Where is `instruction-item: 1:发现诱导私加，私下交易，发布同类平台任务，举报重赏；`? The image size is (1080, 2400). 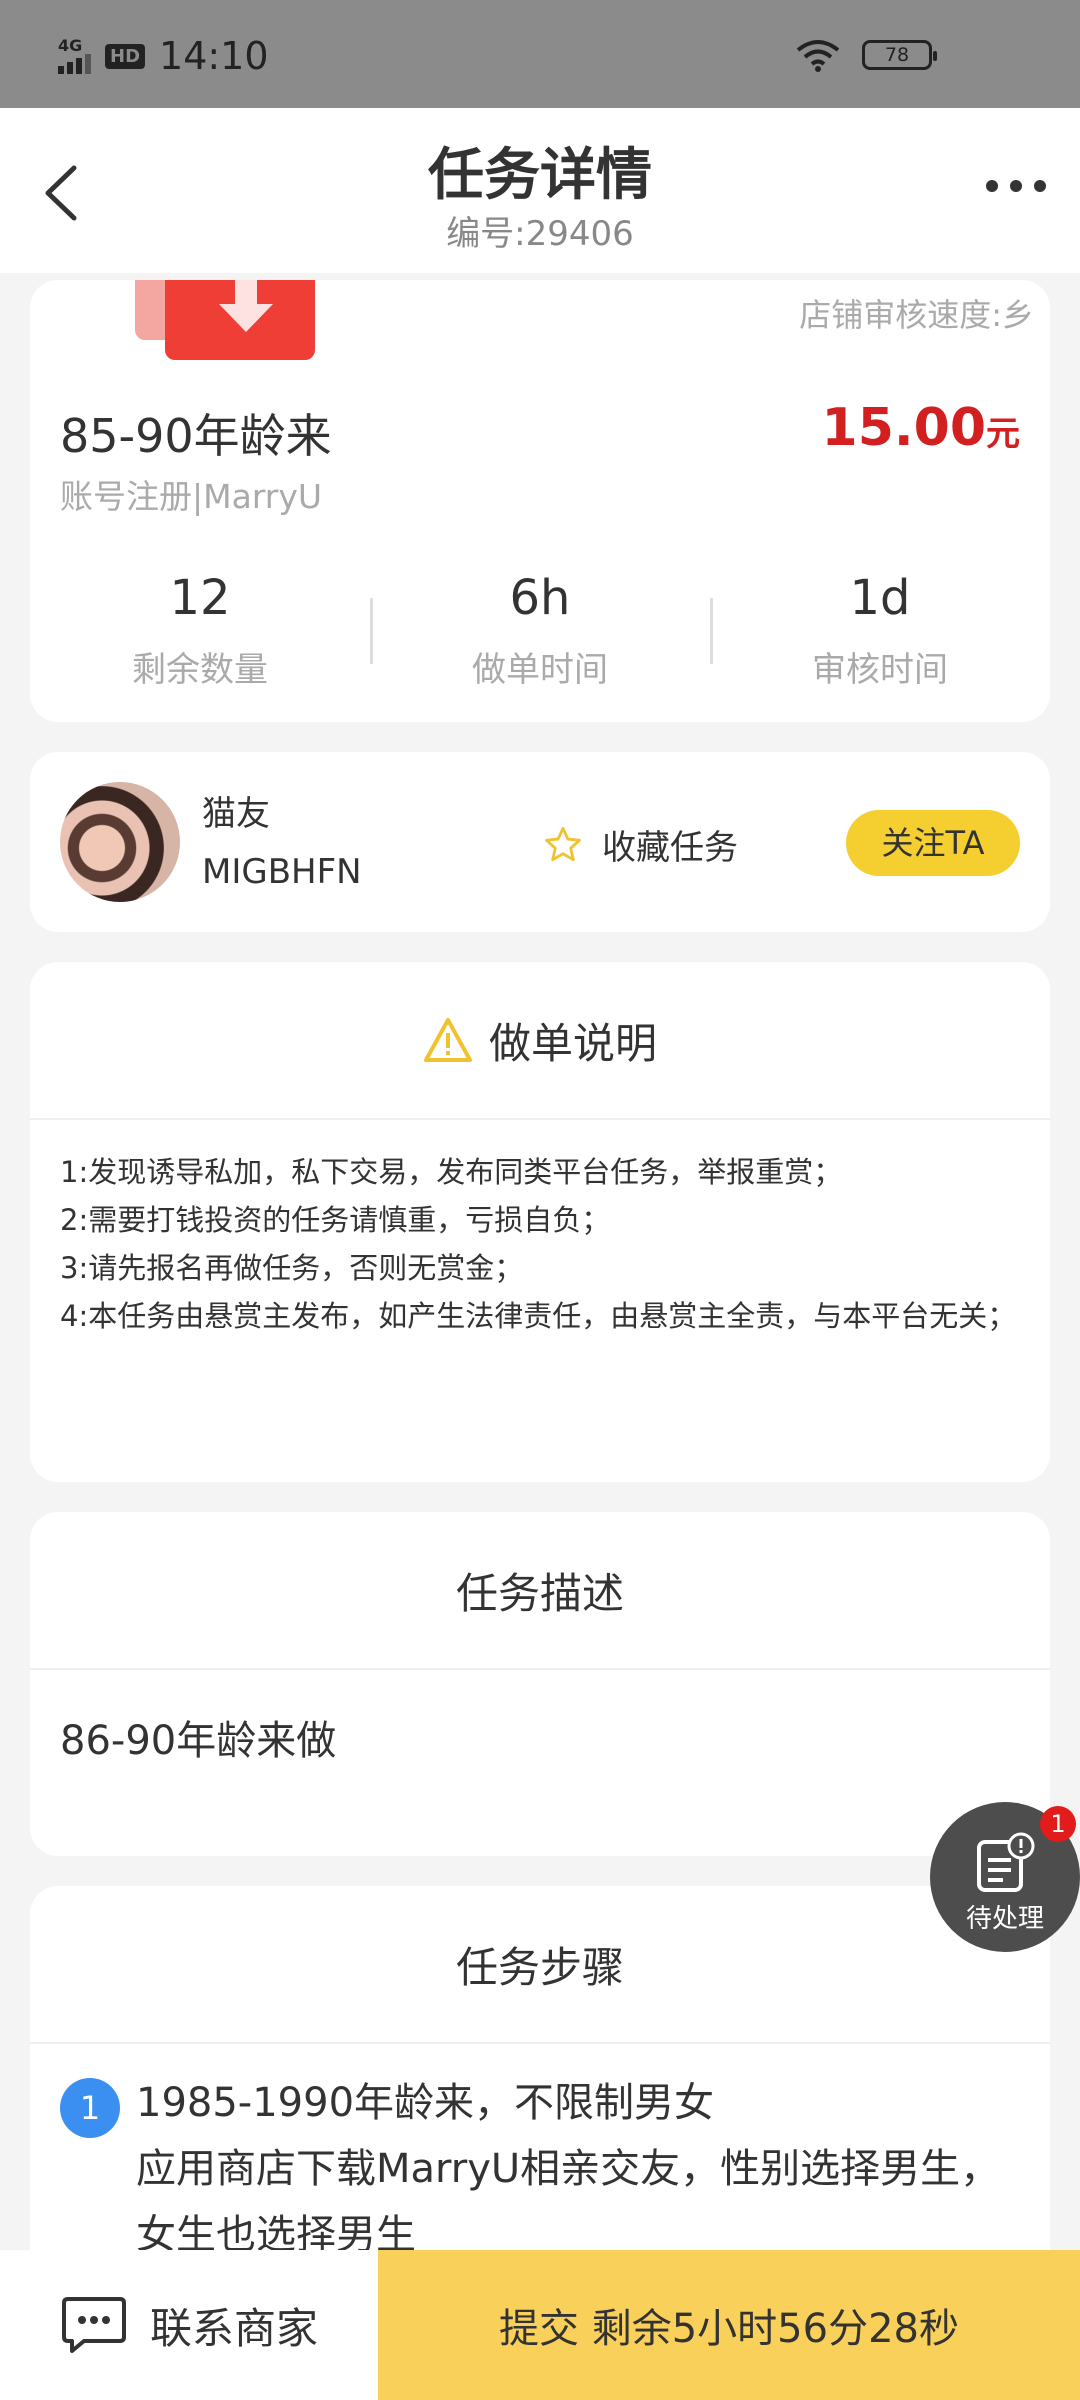
instruction-item: 1:发现诱导私加，私下交易，发布同类平台任务，举报重赏； is located at coordinates (451, 1172).